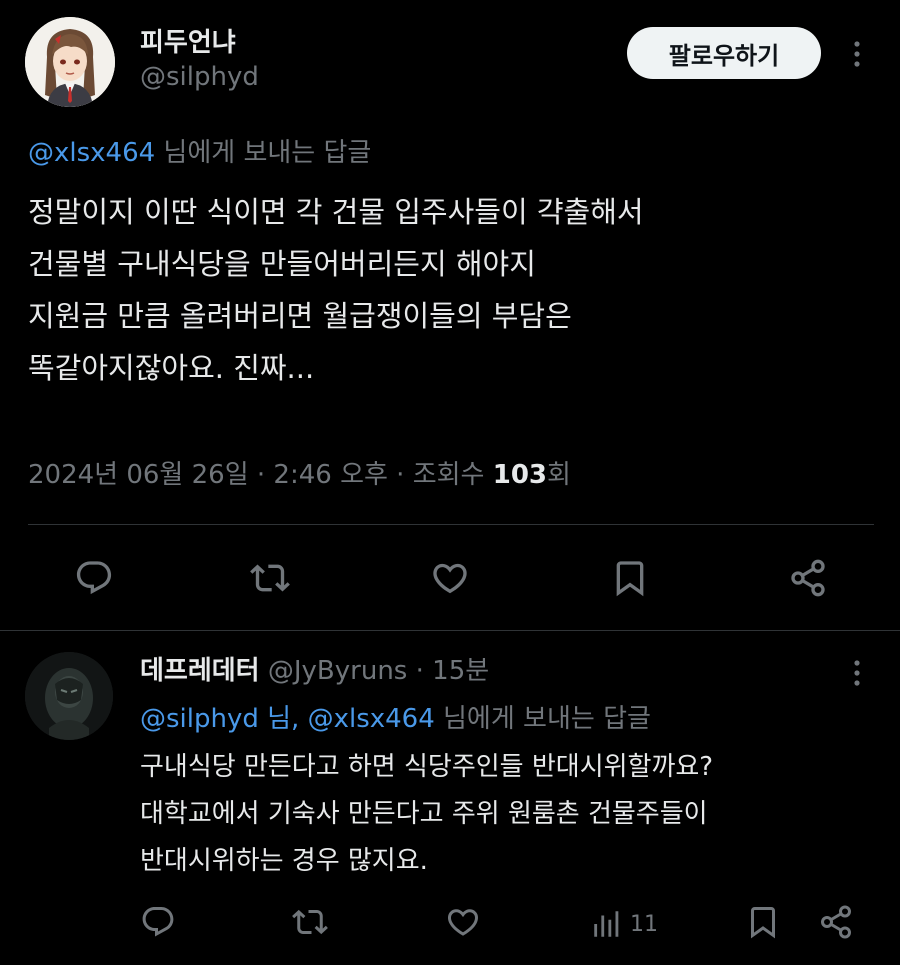 The width and height of the screenshot is (900, 965). What do you see at coordinates (260, 475) in the screenshot?
I see `post-datetime: 2024년 06월 26일 · 2:46 오후 · 조회수` at bounding box center [260, 475].